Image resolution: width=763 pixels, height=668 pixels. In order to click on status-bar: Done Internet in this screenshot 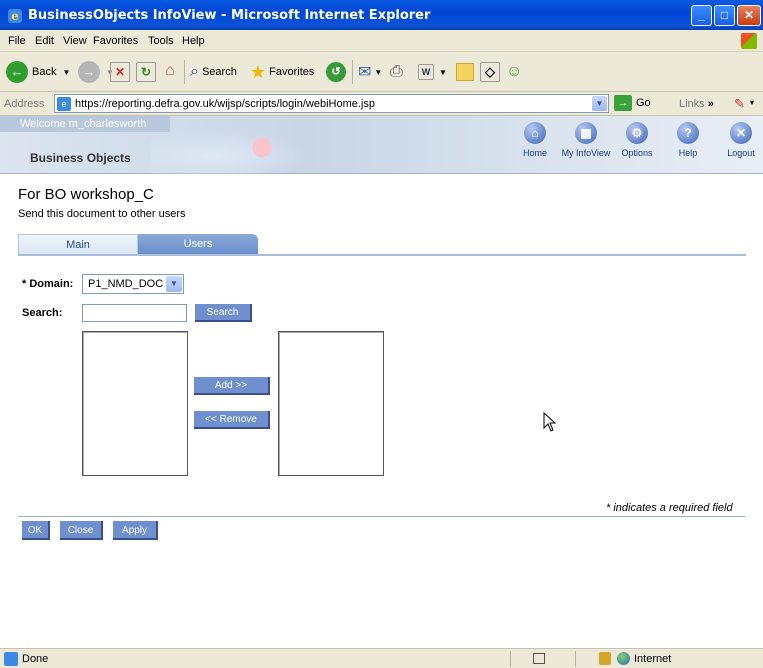, I will do `click(381, 658)`.